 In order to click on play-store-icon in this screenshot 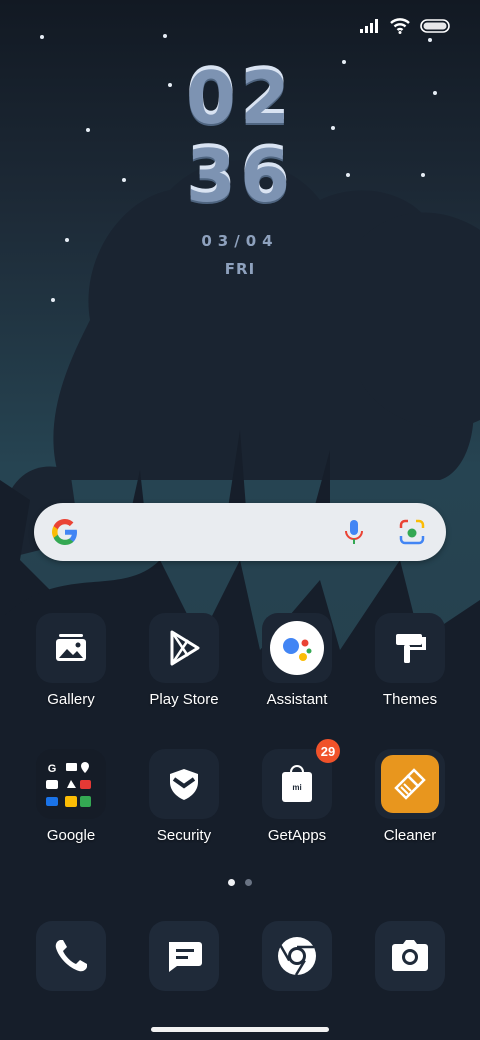, I will do `click(184, 648)`.